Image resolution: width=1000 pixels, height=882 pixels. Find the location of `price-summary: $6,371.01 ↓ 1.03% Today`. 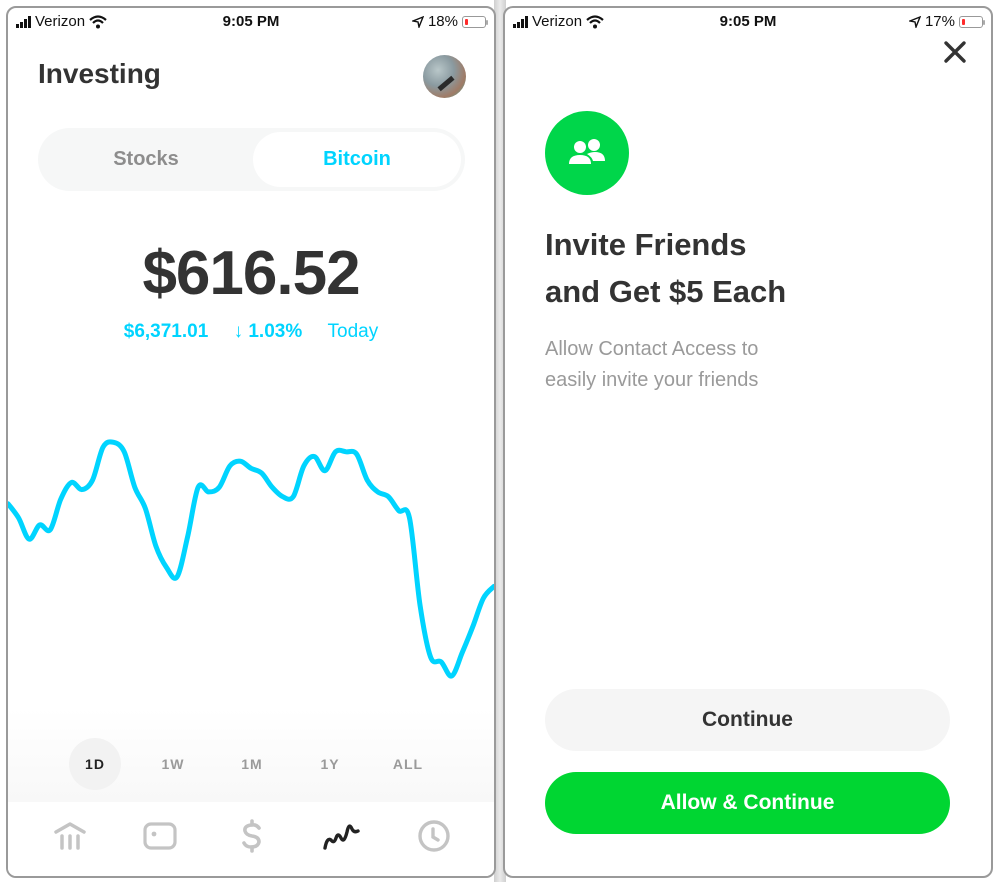

price-summary: $6,371.01 ↓ 1.03% Today is located at coordinates (251, 332).